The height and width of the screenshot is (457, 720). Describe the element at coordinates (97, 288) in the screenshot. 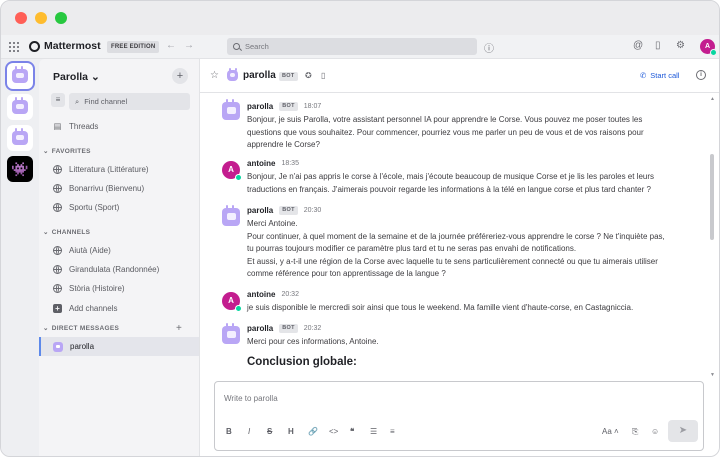

I see `sidebar-item-label: Stòria (Histoire)` at that location.